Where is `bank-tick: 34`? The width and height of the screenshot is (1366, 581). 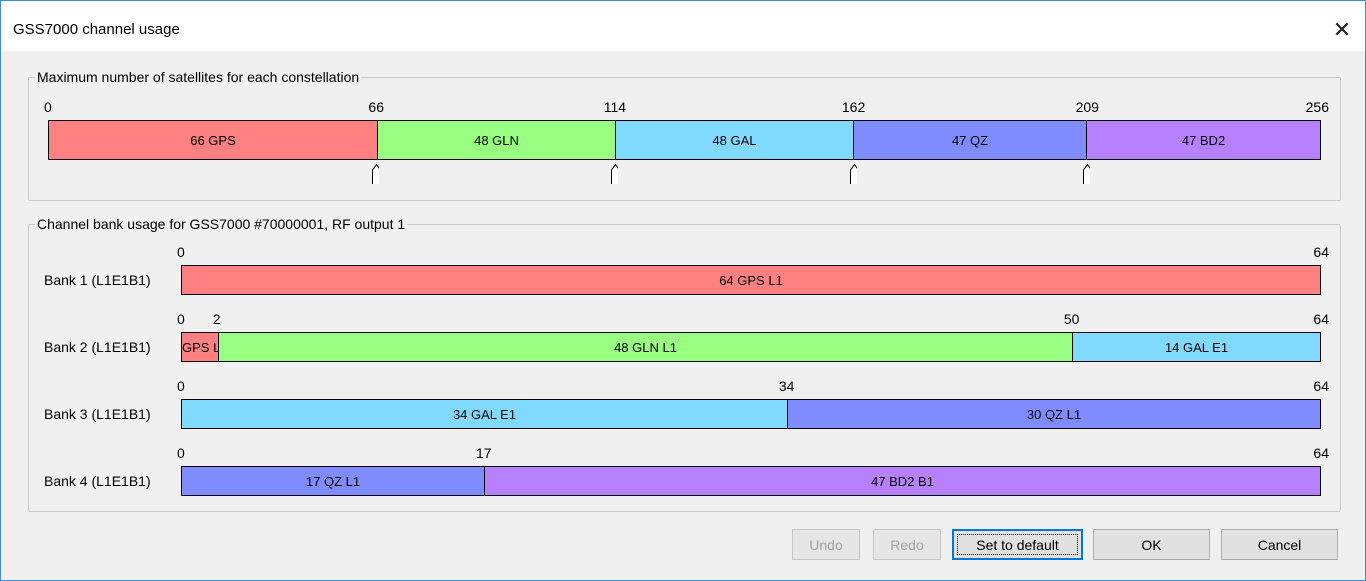 bank-tick: 34 is located at coordinates (786, 386).